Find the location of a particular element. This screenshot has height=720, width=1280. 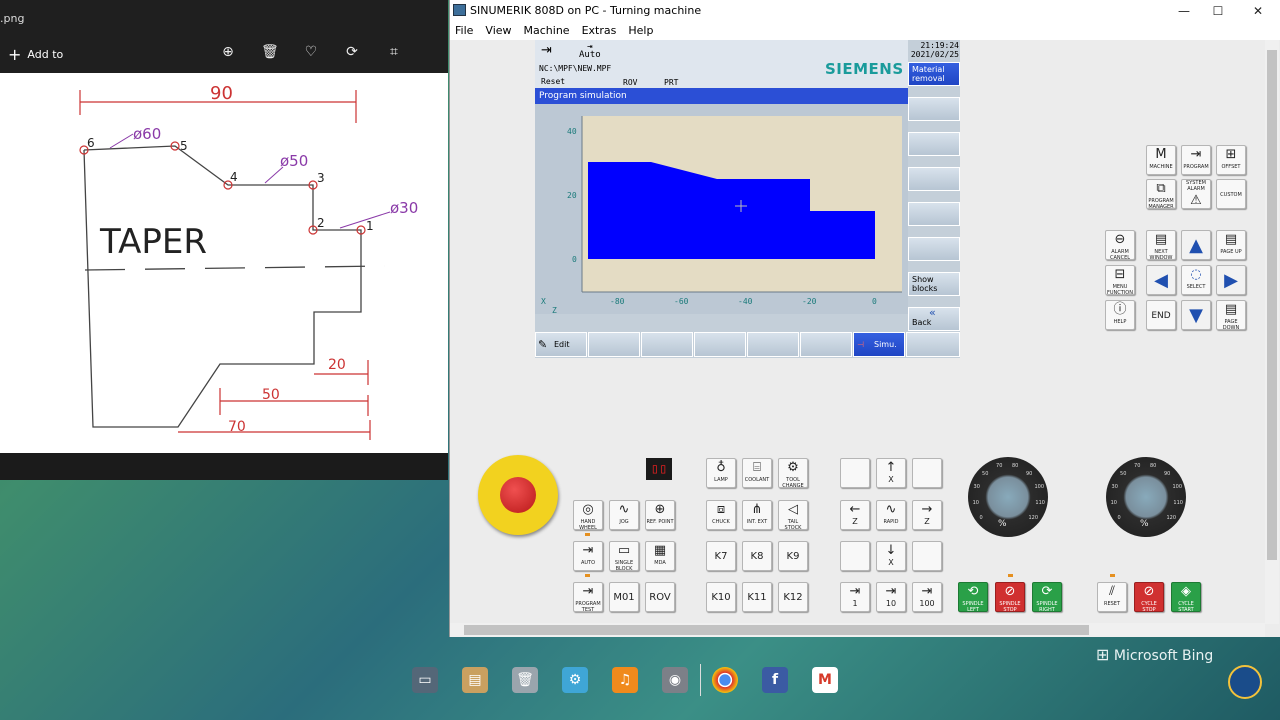

softkey-h5 is located at coordinates (773, 344).